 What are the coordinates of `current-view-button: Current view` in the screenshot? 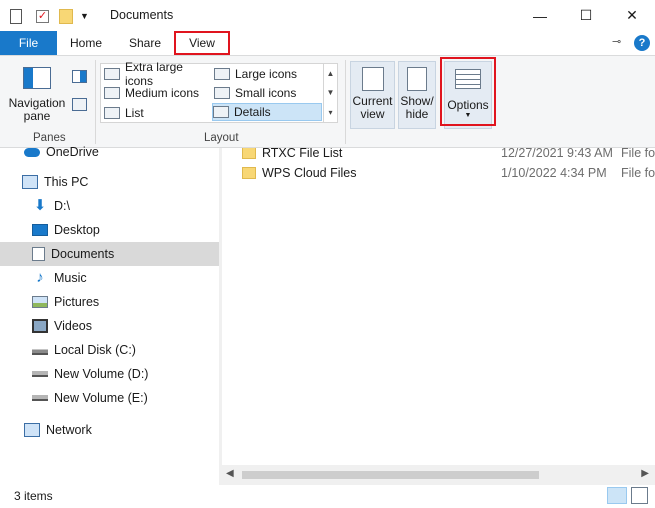 It's located at (372, 95).